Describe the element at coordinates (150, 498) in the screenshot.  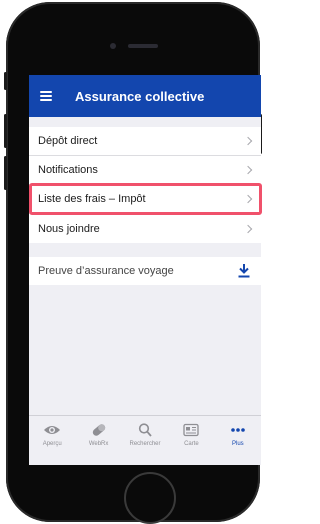
I see `home-button` at that location.